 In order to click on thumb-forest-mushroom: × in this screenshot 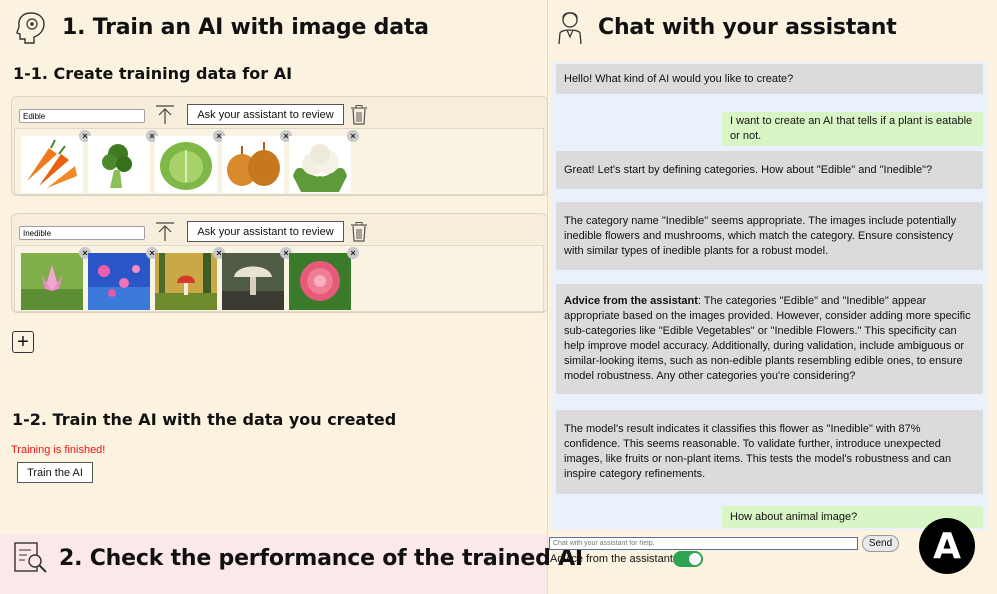, I will do `click(190, 278)`.